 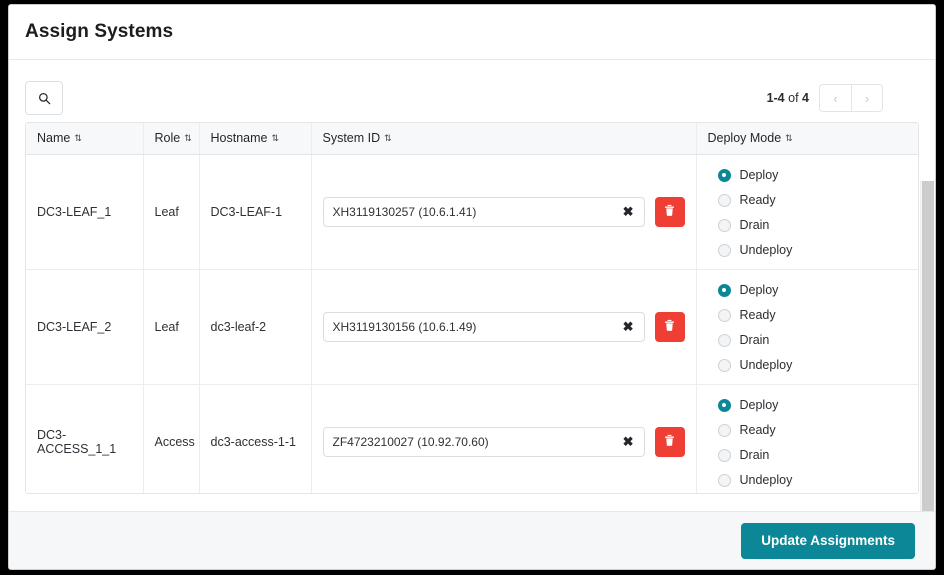 I want to click on column-label-deploy-mode: Deploy Mode, so click(x=744, y=138).